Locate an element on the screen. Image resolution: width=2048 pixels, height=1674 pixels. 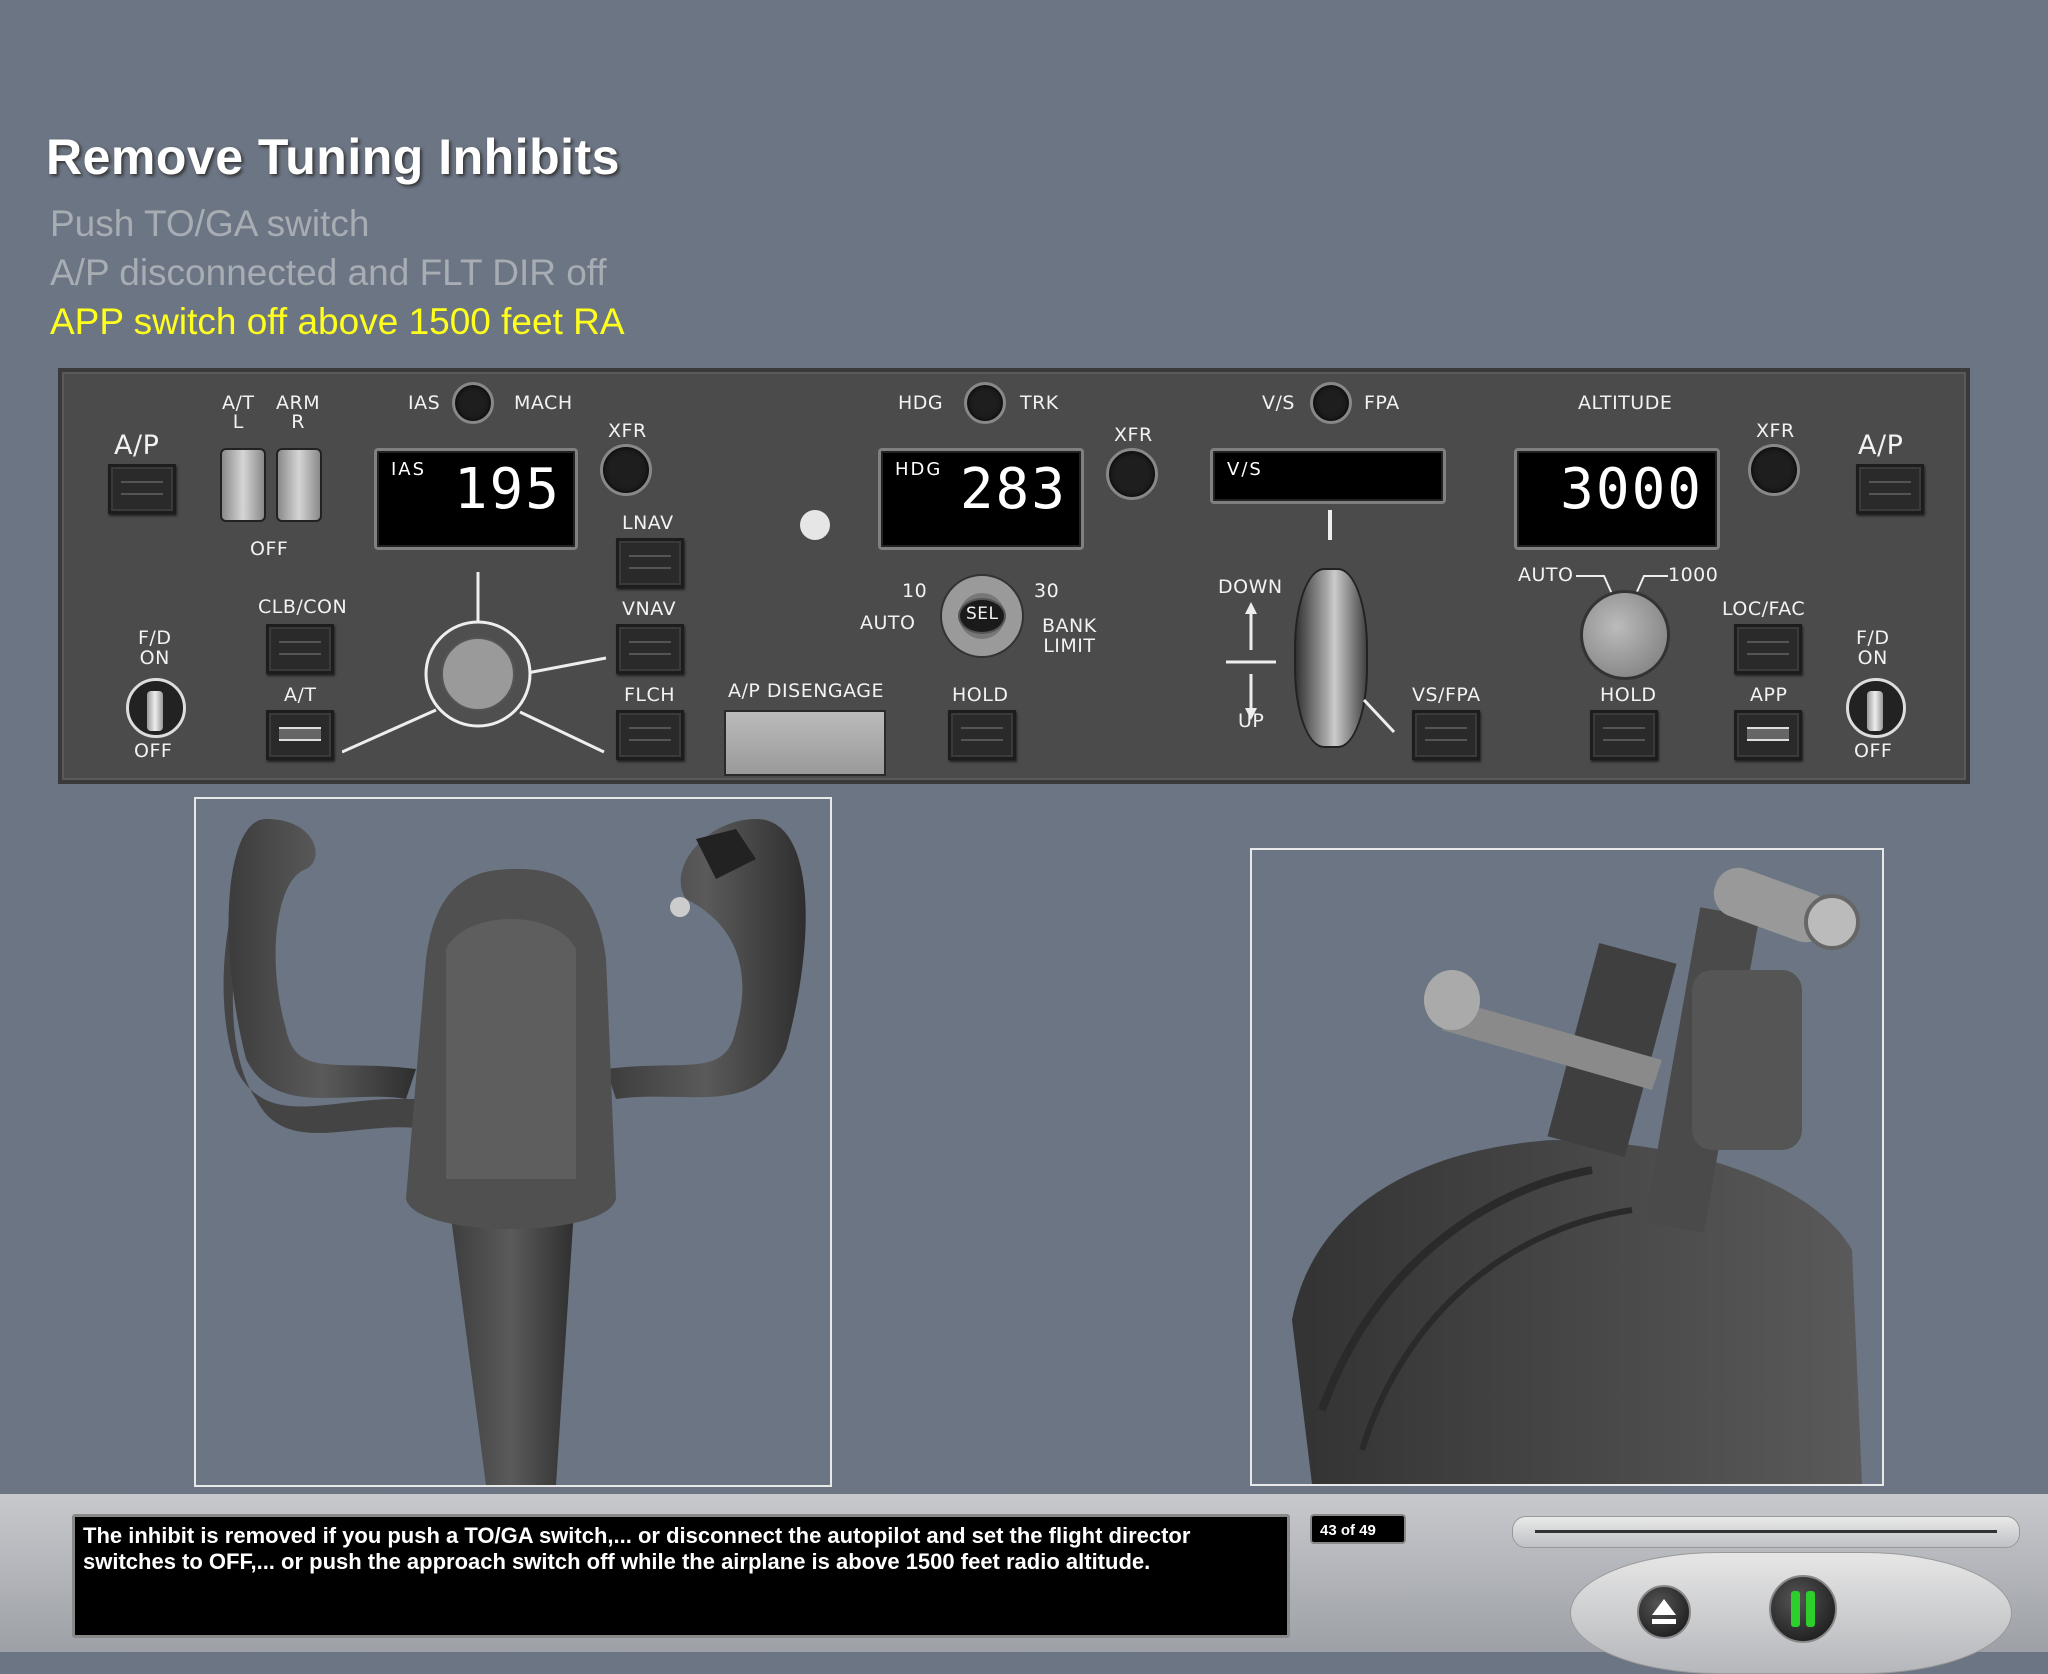
clb-con-label: CLB/CON is located at coordinates (303, 607).